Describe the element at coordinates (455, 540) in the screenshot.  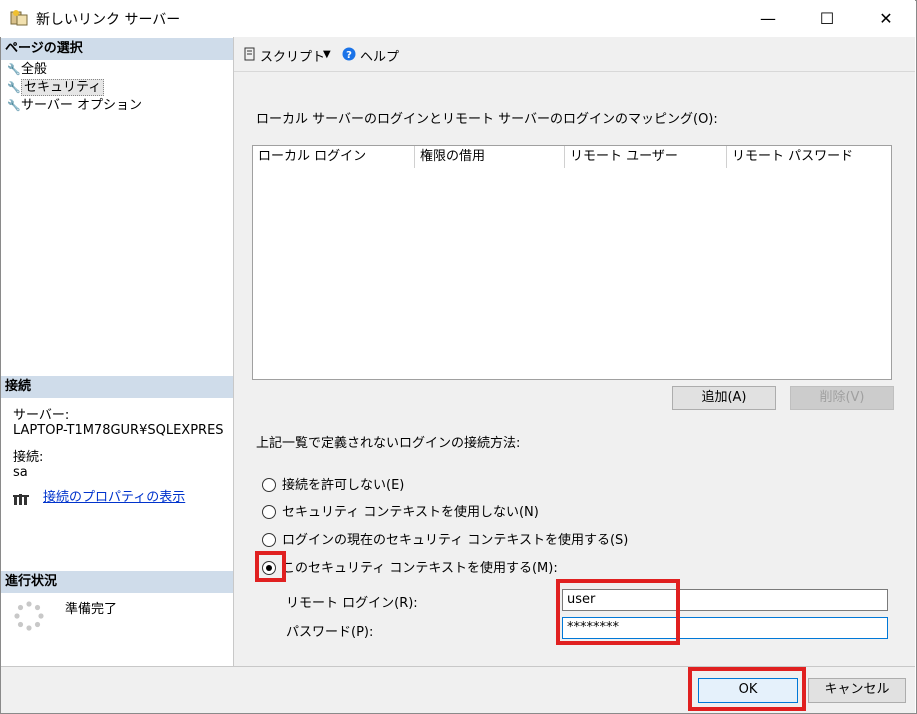
I see `radio-label: ログインの現在のセキュリティ コンテキストを使用する(S)` at that location.